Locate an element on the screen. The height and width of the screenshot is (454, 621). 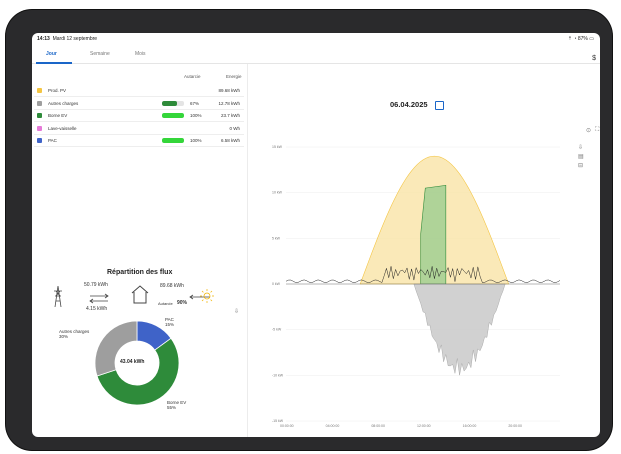
sun-icon is located at coordinates (207, 296).